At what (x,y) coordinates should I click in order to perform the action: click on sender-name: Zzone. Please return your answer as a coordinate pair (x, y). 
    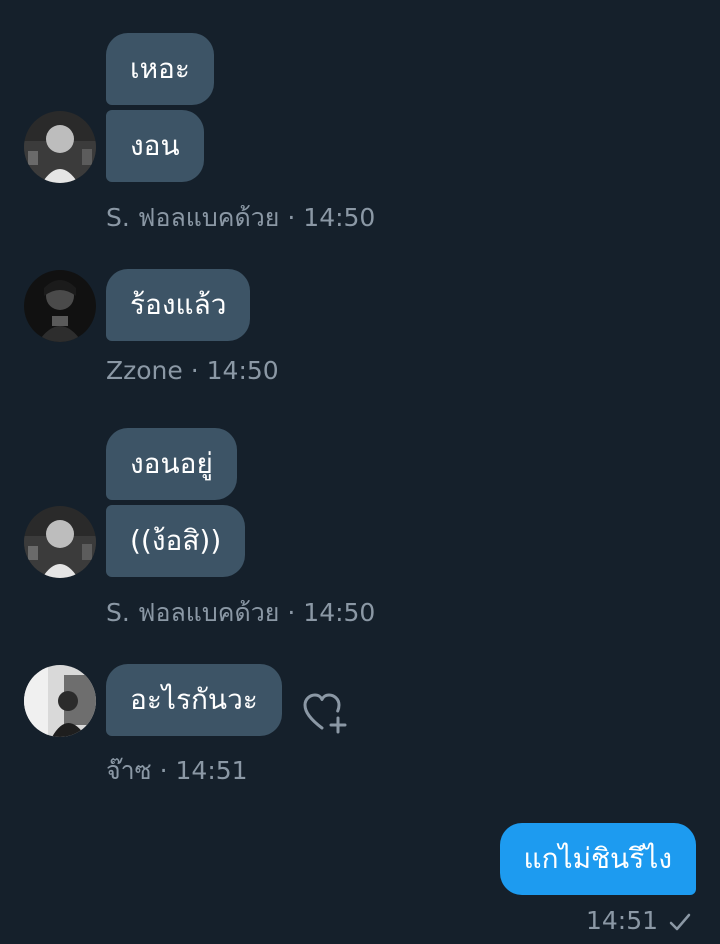
    Looking at the image, I should click on (144, 370).